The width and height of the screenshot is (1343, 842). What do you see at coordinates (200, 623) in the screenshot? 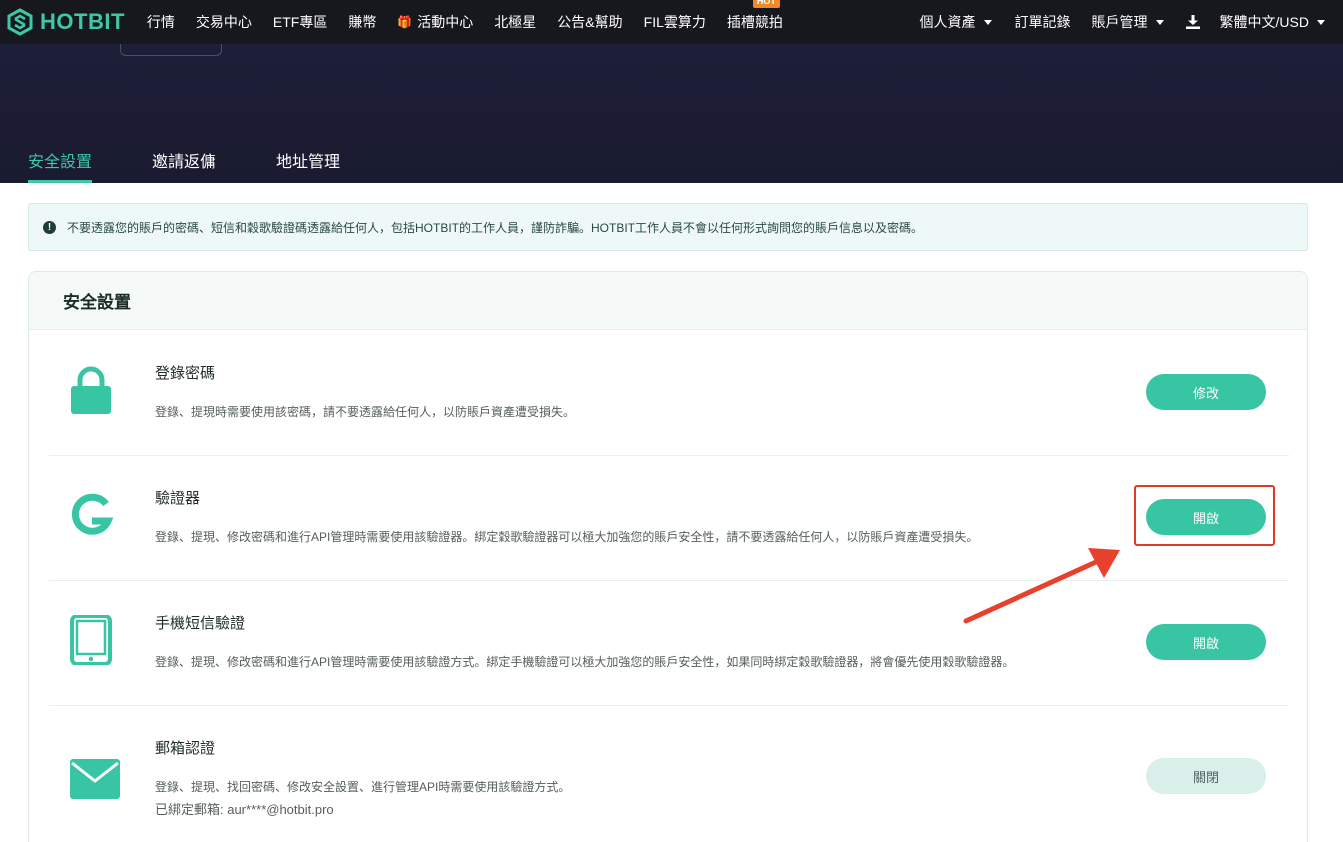
I see `row-title: 手機短信驗證` at bounding box center [200, 623].